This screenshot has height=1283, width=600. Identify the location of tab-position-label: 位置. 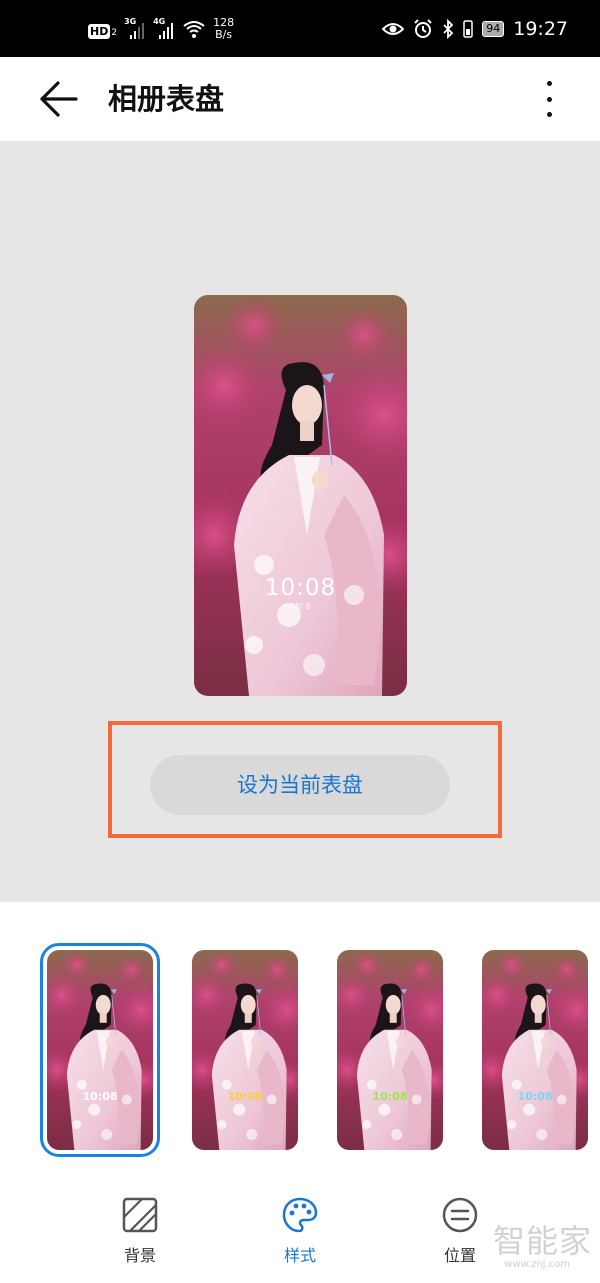
(459, 1255).